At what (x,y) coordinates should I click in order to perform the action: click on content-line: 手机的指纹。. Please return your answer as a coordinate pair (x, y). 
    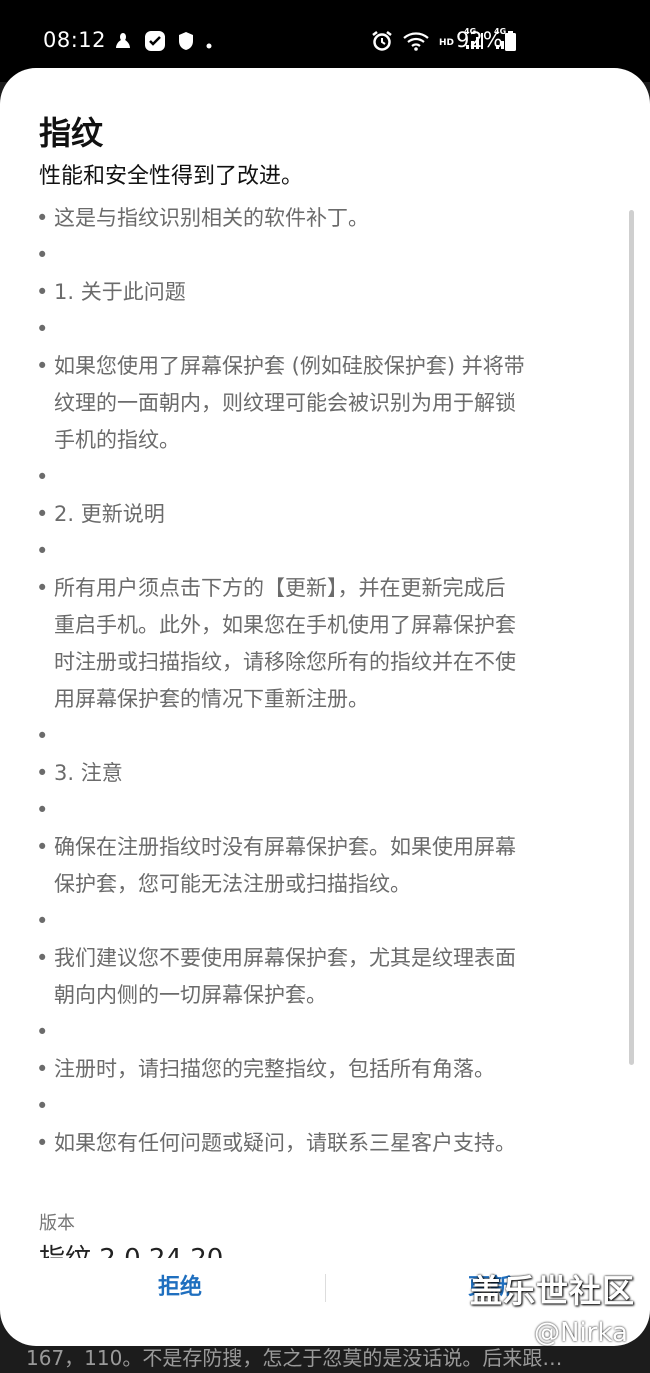
    Looking at the image, I should click on (325, 440).